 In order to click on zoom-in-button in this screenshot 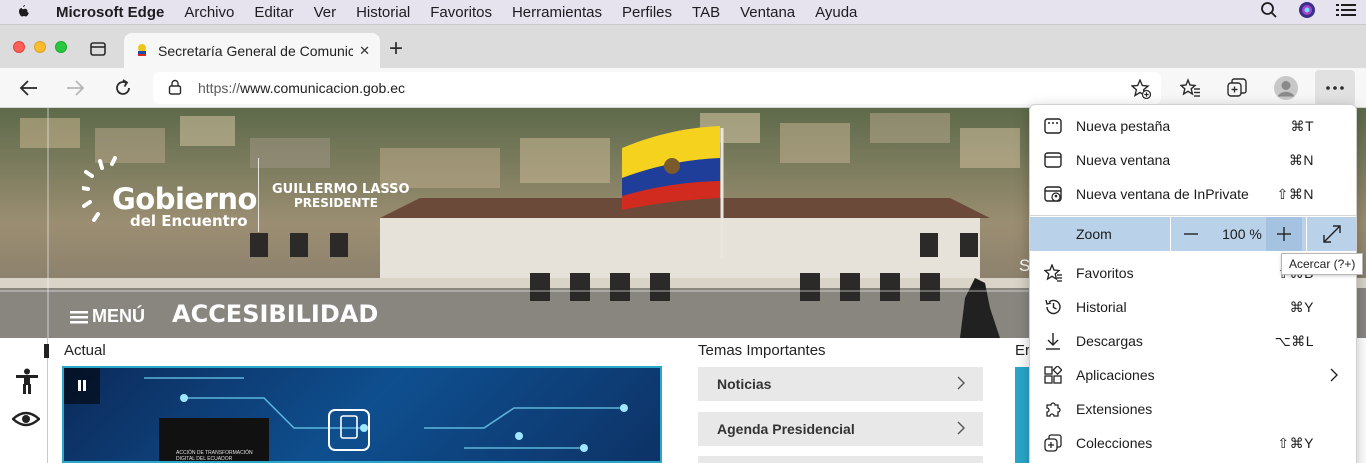, I will do `click(1284, 234)`.